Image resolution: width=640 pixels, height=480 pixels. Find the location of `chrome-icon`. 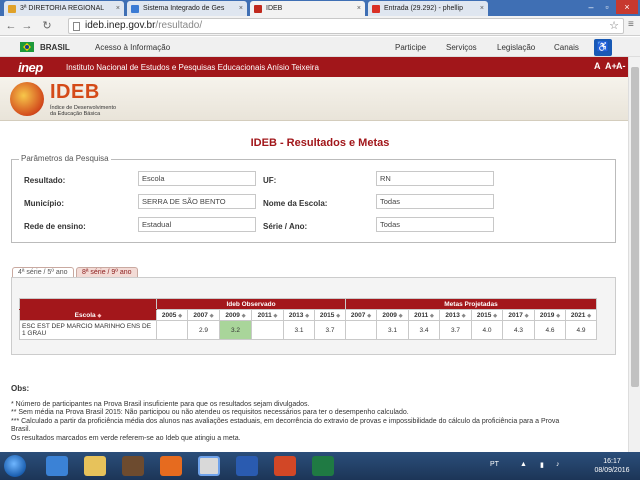

chrome-icon is located at coordinates (209, 466).